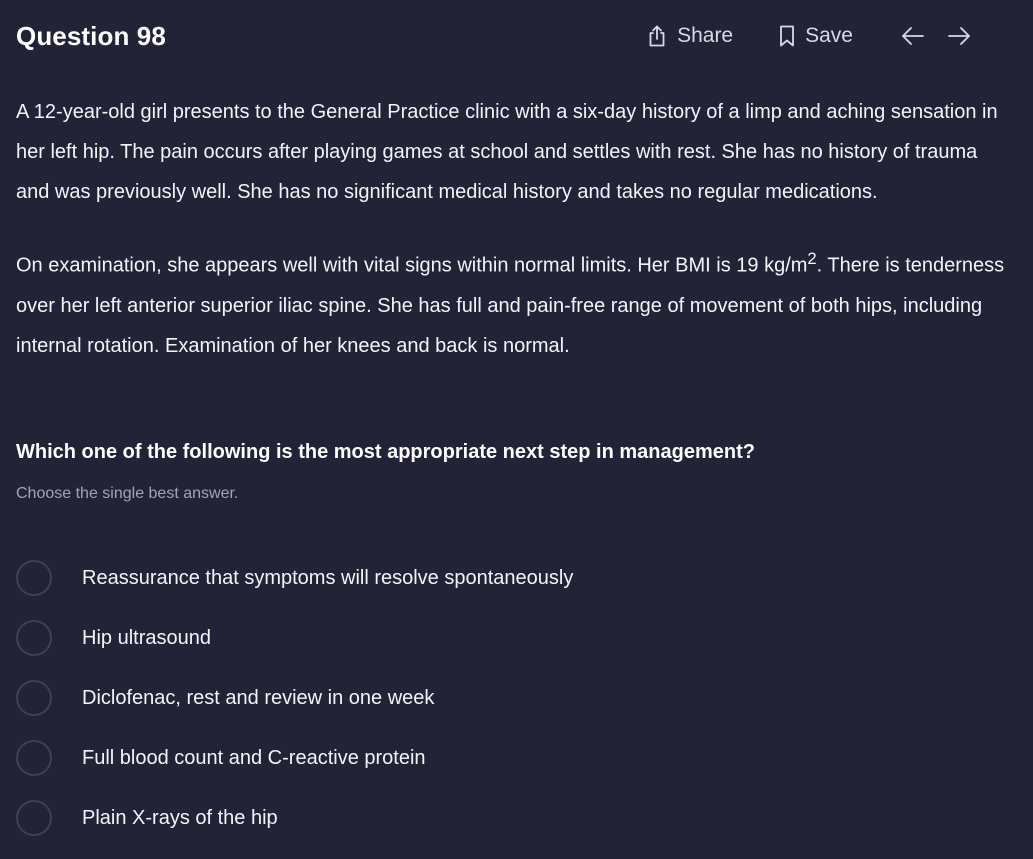 Image resolution: width=1033 pixels, height=859 pixels. What do you see at coordinates (254, 757) in the screenshot?
I see `answer-option-label: Full blood count and C-reactive protein` at bounding box center [254, 757].